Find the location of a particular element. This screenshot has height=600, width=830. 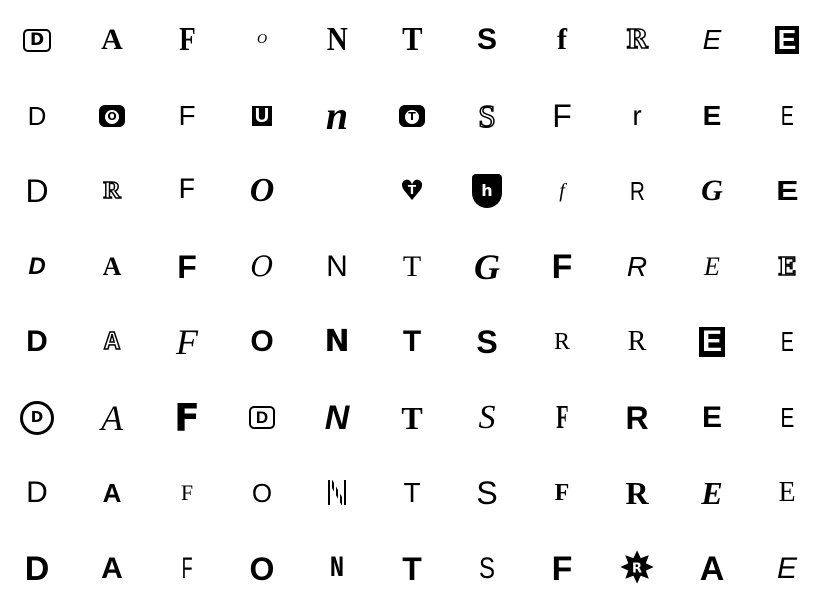

font-specimen-glyph: ✸ R is located at coordinates (637, 569).